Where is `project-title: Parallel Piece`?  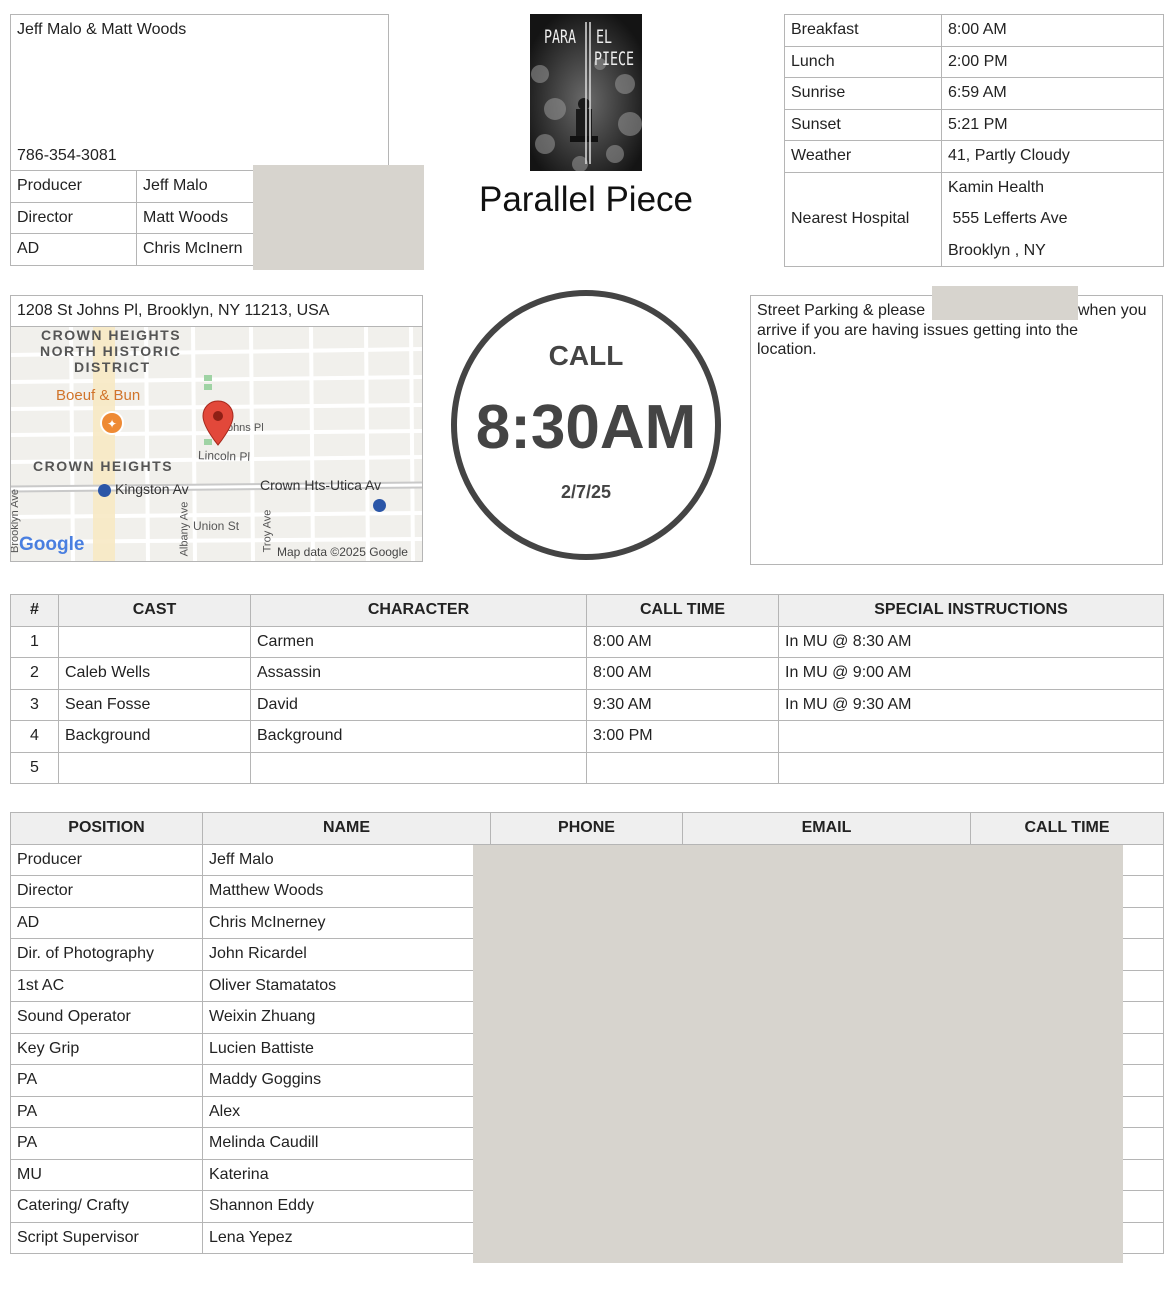
project-title: Parallel Piece is located at coordinates (586, 199).